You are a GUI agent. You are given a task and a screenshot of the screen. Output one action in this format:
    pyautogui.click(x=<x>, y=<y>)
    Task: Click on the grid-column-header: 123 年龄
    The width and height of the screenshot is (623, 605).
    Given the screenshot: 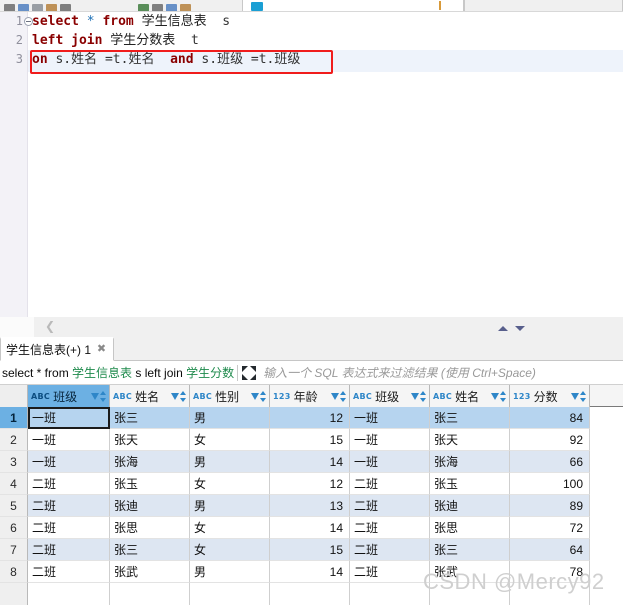 What is the action you would take?
    pyautogui.click(x=310, y=396)
    